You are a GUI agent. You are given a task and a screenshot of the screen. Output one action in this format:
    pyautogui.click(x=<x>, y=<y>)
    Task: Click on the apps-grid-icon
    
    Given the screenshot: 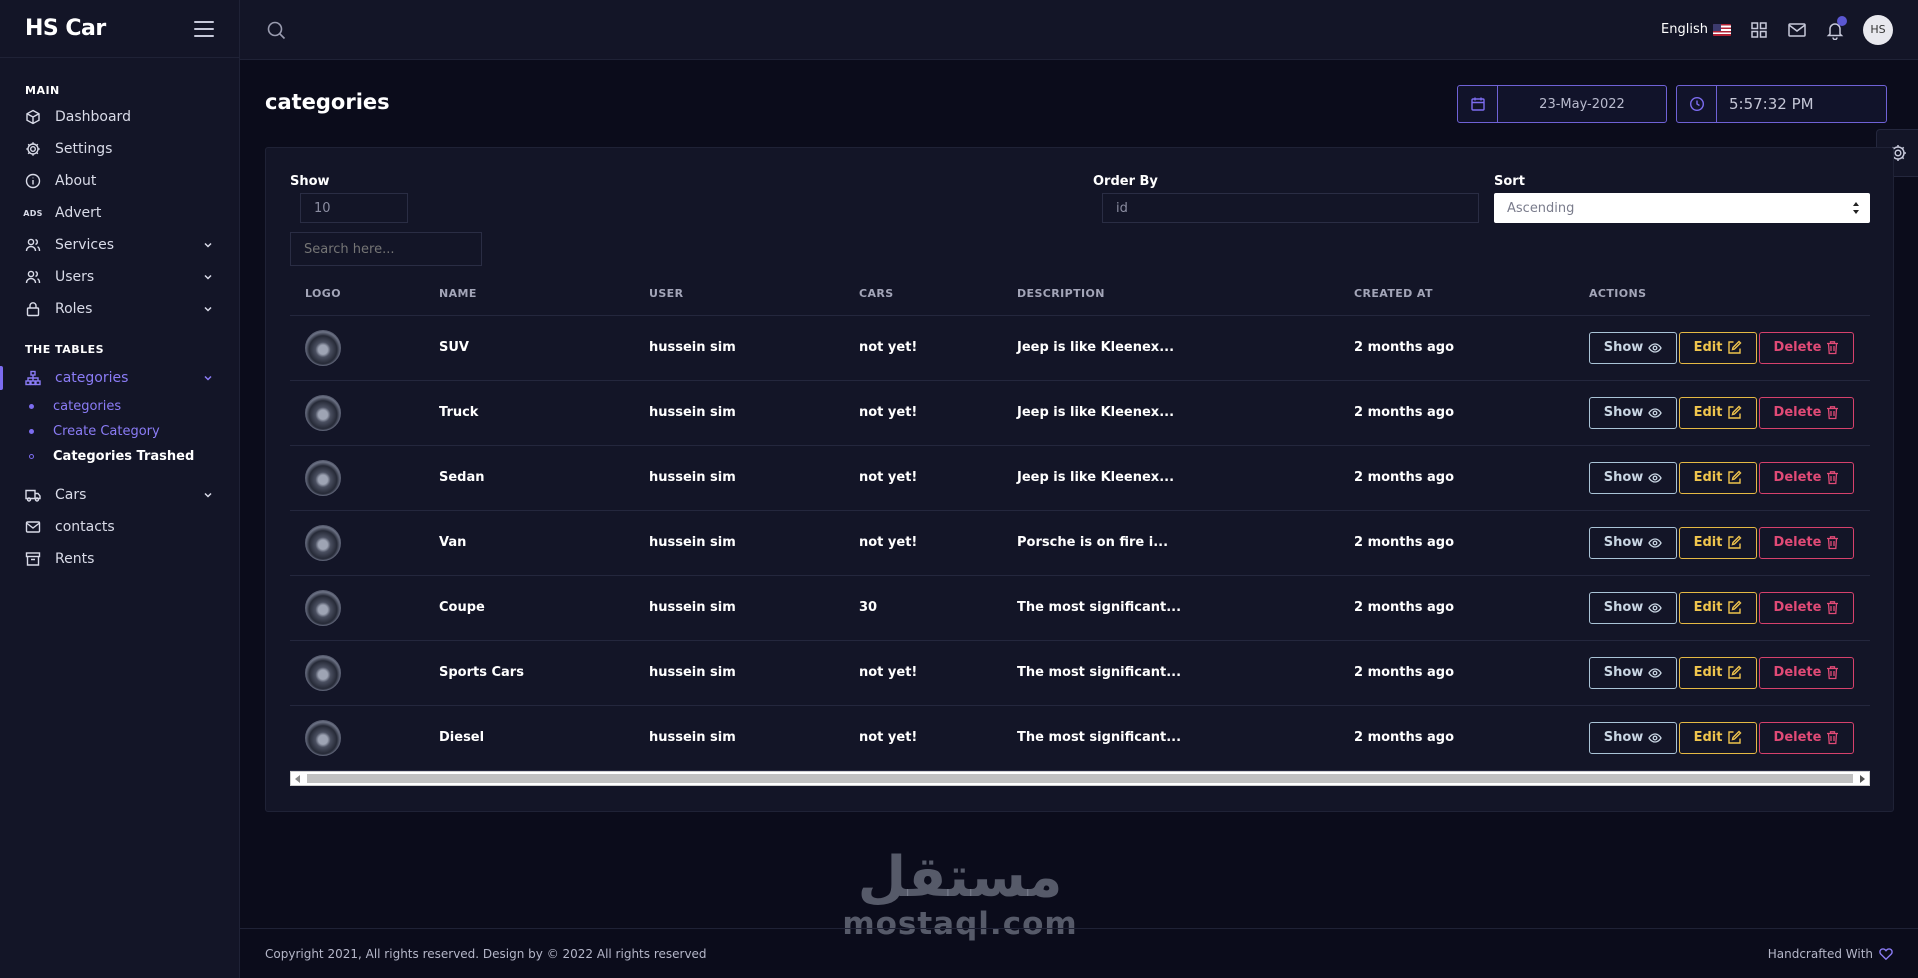 What is the action you would take?
    pyautogui.click(x=1759, y=30)
    